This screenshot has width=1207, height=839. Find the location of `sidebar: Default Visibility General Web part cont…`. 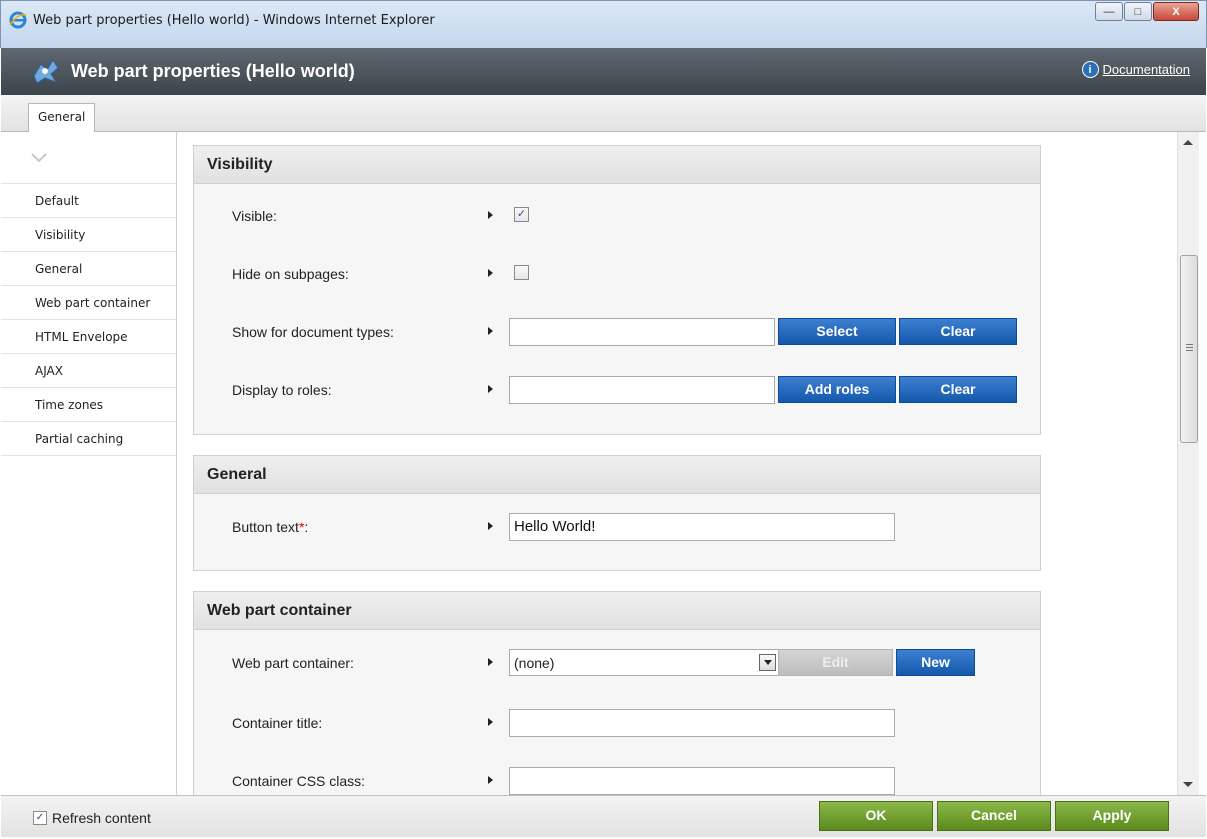

sidebar: Default Visibility General Web part cont… is located at coordinates (89, 463).